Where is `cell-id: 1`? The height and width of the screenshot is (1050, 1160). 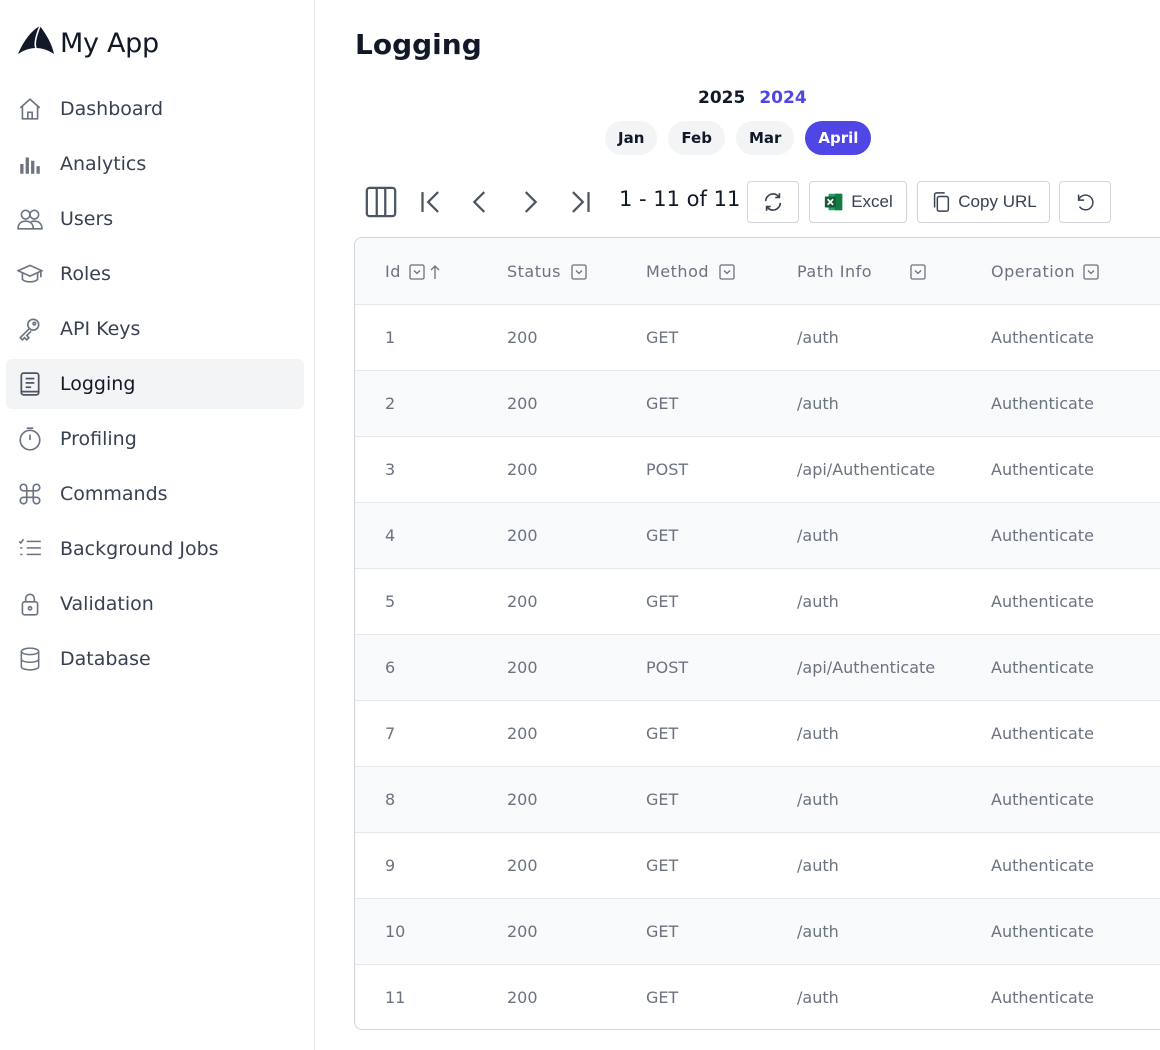
cell-id: 1 is located at coordinates (390, 337).